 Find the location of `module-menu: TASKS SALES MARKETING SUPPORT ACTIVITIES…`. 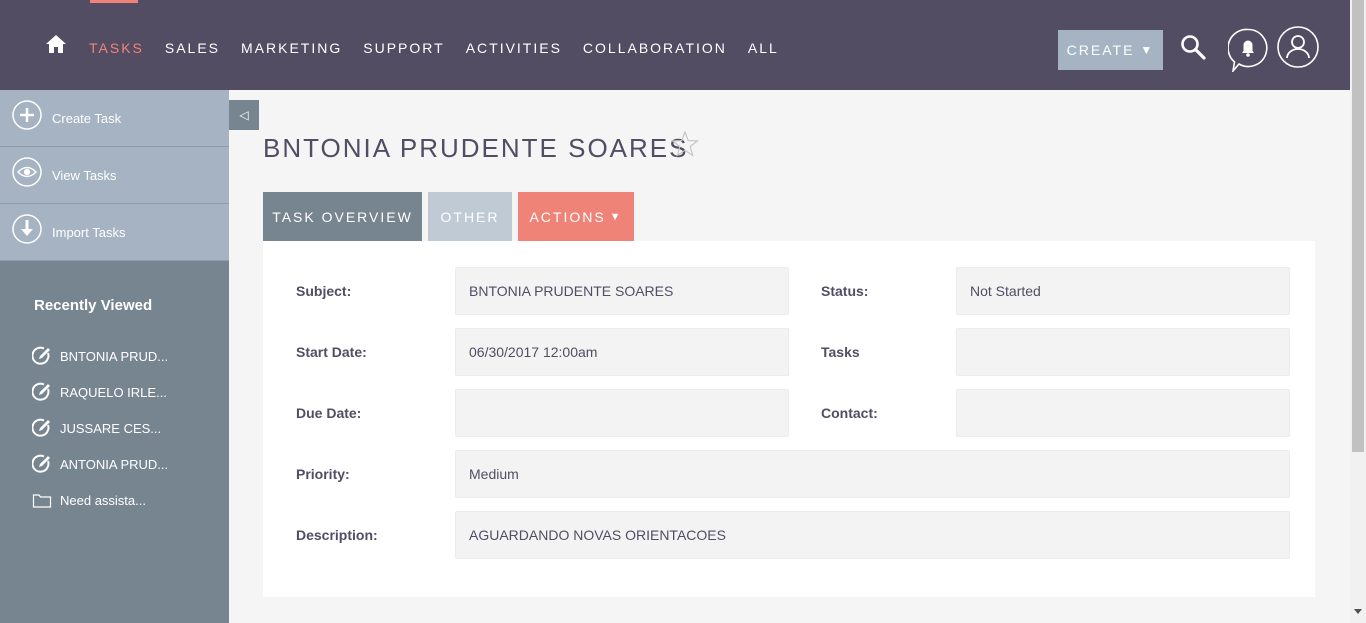

module-menu: TASKS SALES MARKETING SUPPORT ACTIVITIES… is located at coordinates (444, 48).